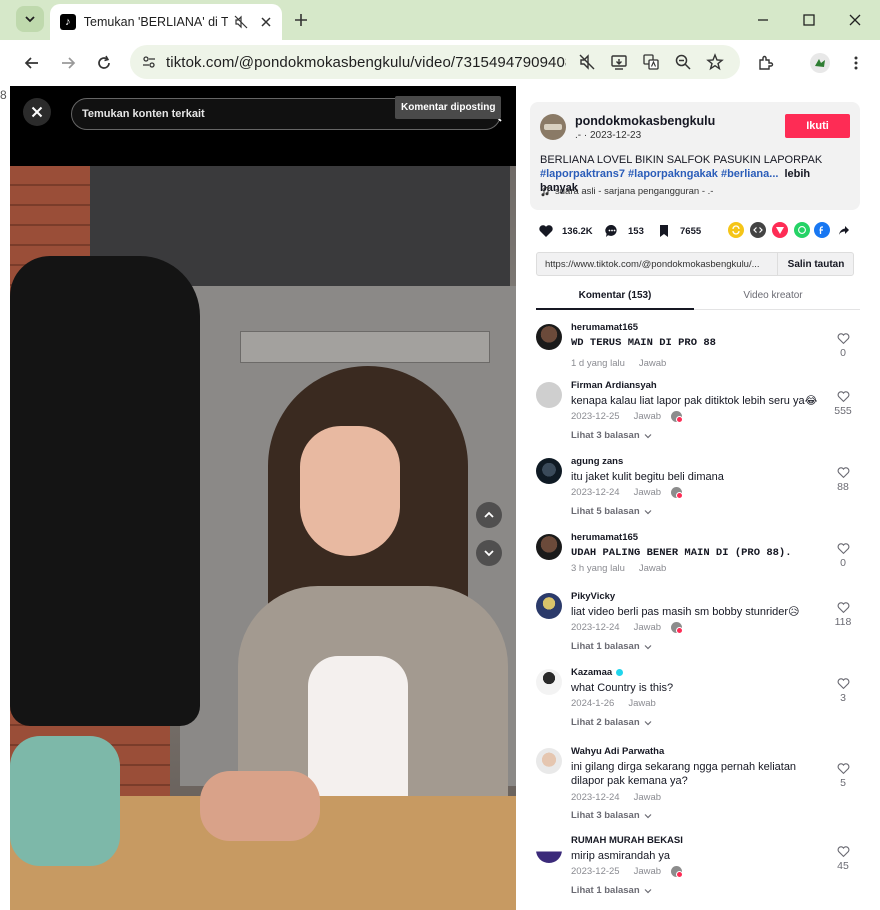 The image size is (880, 910). I want to click on comment-date: 2023-12-24, so click(595, 492).